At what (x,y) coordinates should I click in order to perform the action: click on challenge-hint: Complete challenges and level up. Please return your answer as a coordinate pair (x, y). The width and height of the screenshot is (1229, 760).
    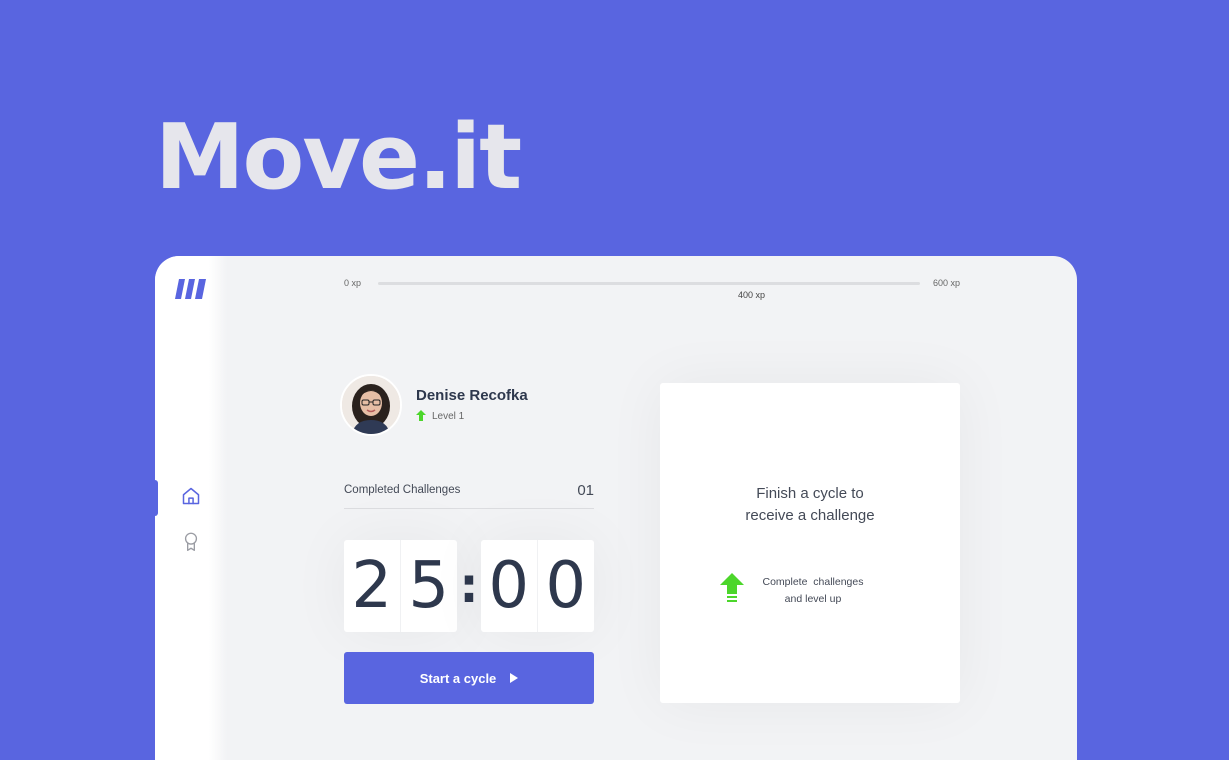
    Looking at the image, I should click on (794, 590).